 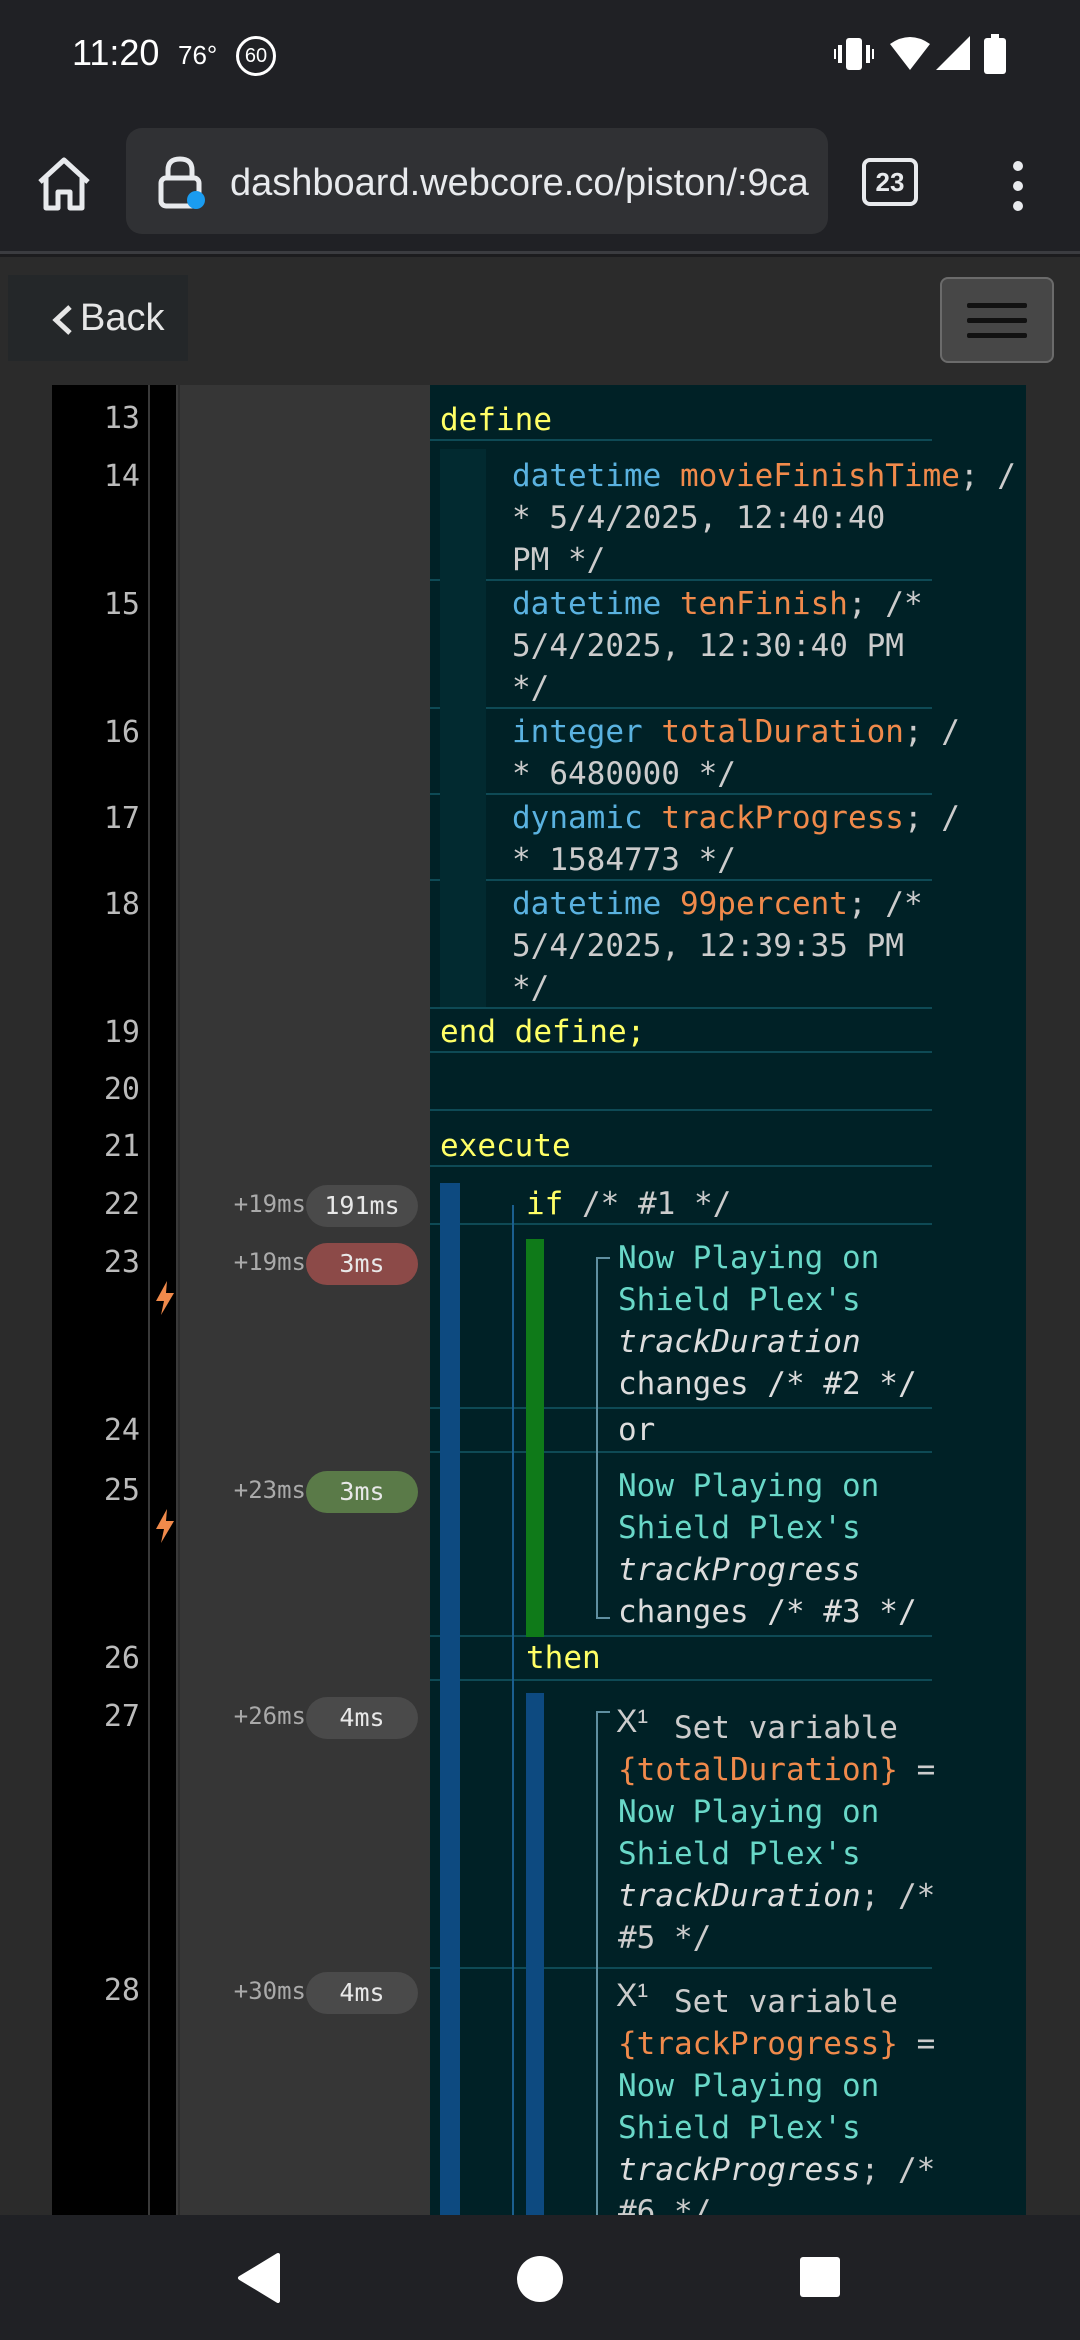 What do you see at coordinates (540, 321) in the screenshot?
I see `page-header: Back` at bounding box center [540, 321].